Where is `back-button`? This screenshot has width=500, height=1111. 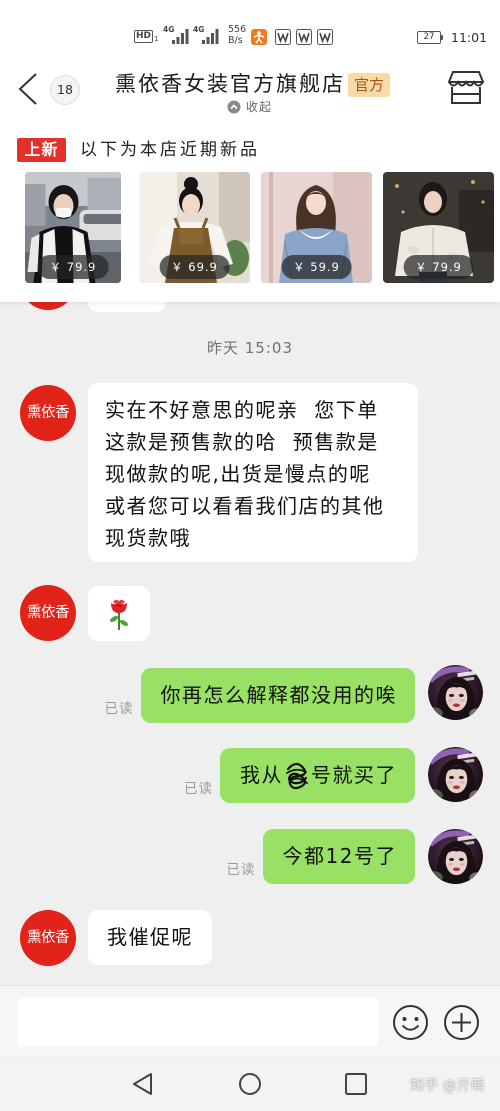
back-button is located at coordinates (28, 89).